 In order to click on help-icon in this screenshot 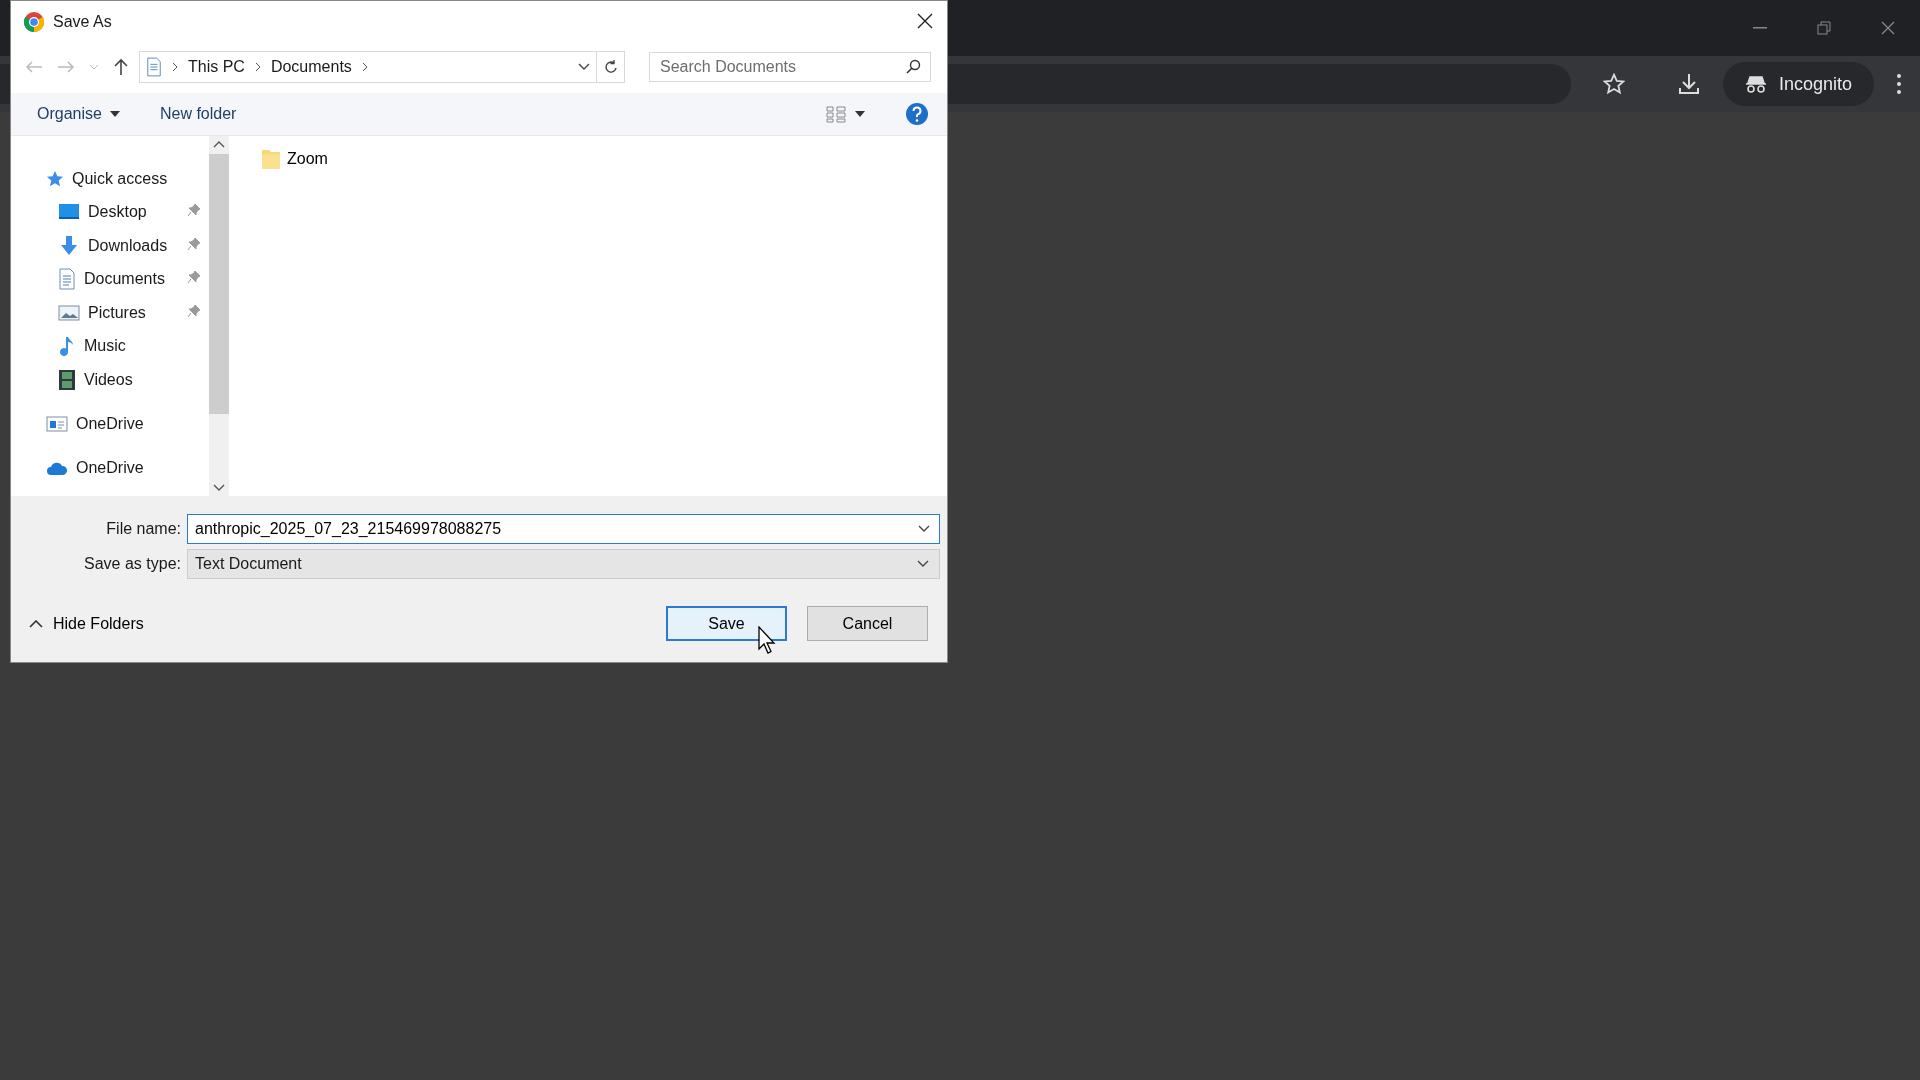, I will do `click(917, 114)`.